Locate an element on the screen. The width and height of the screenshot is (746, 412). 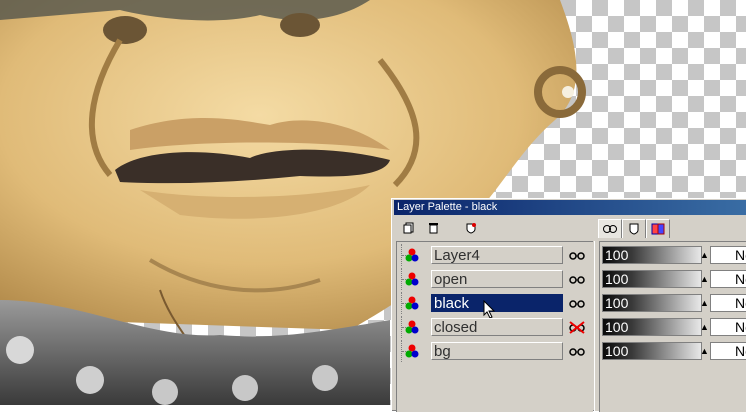
layer-name: open is located at coordinates (497, 279).